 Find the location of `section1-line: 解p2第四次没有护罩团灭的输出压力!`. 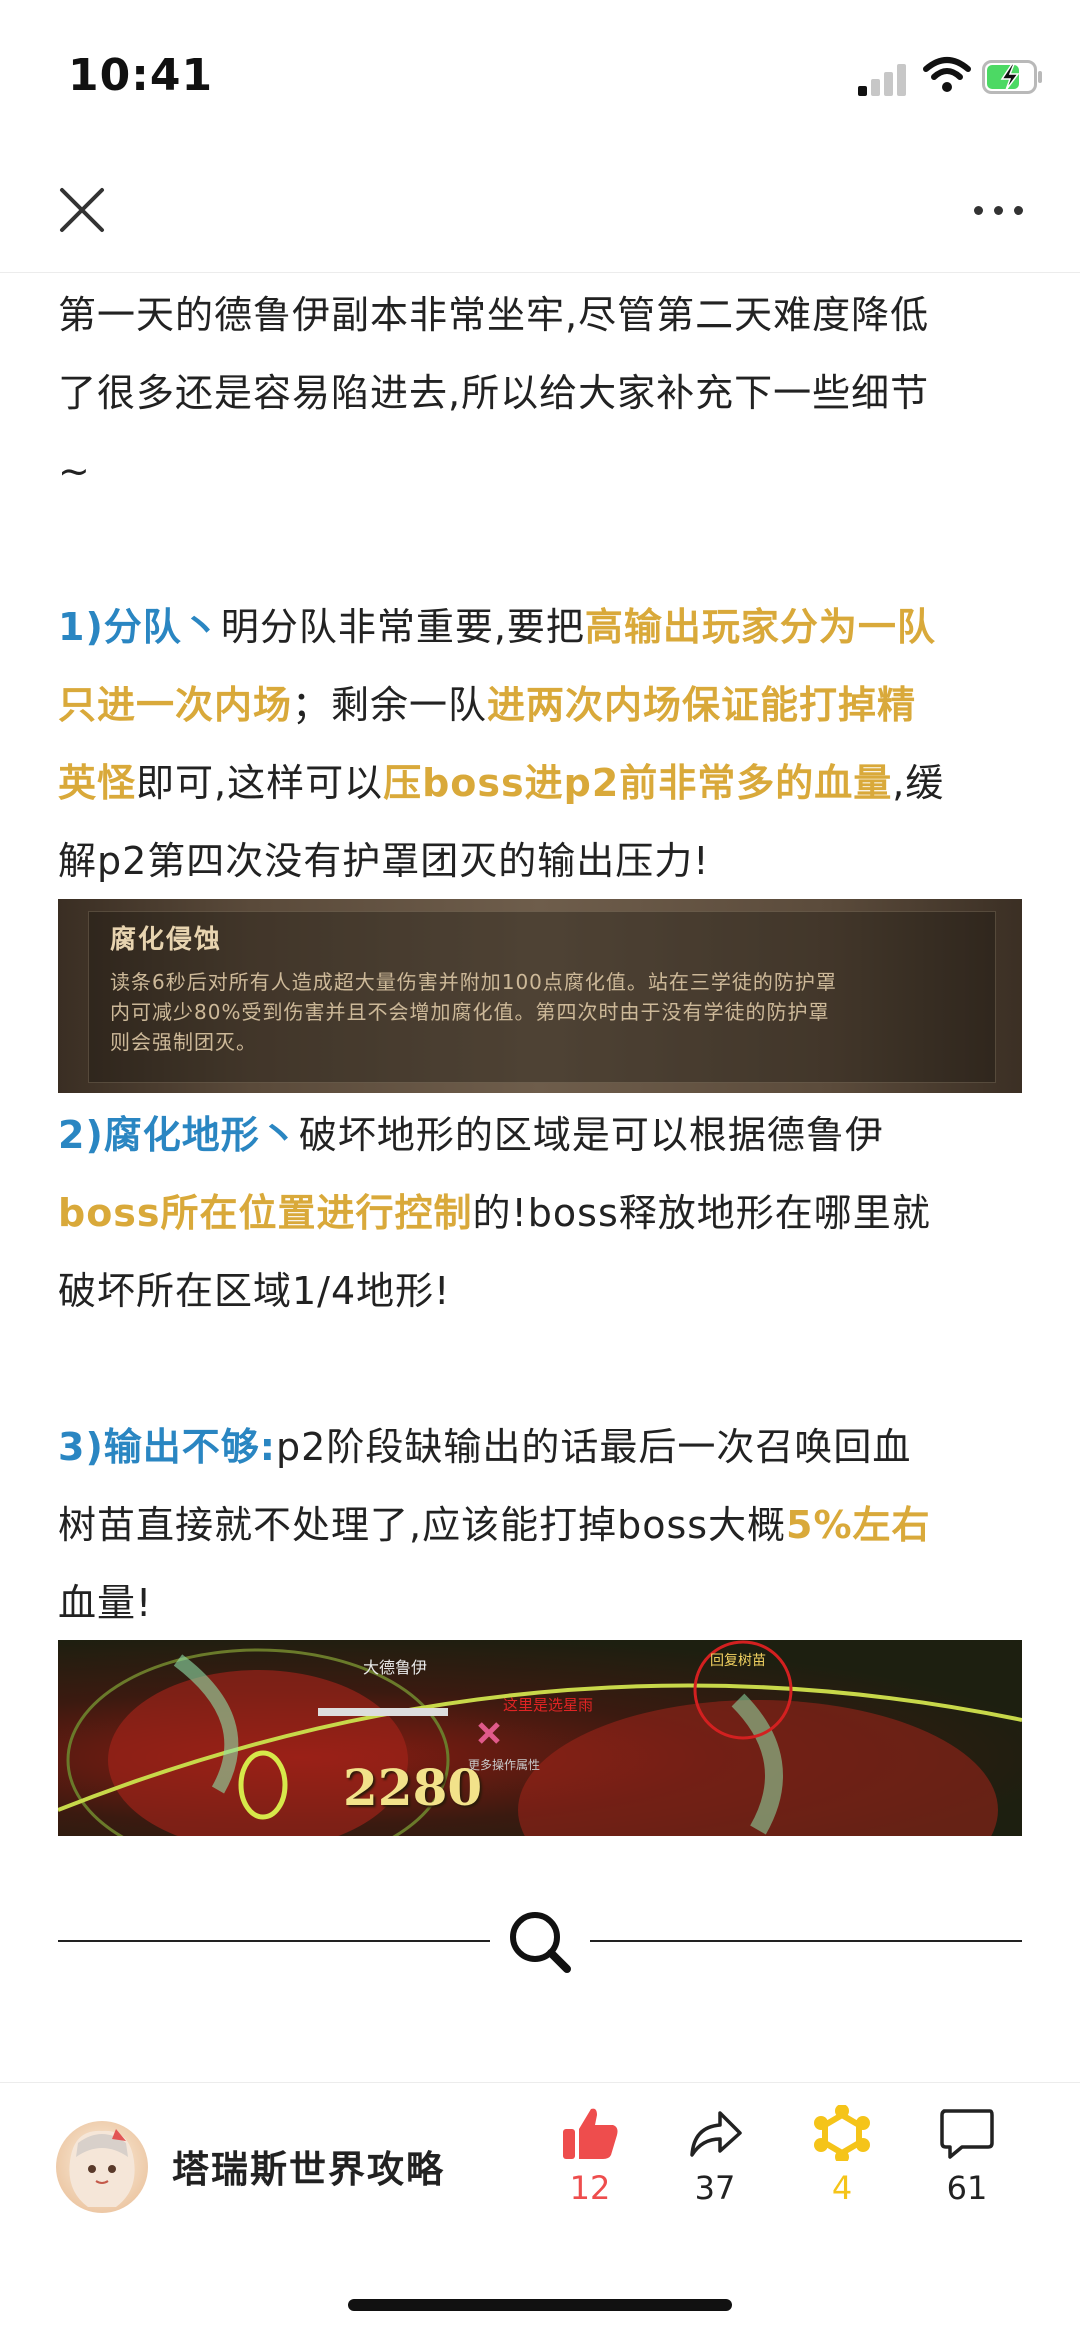

section1-line: 解p2第四次没有护罩团灭的输出压力! is located at coordinates (384, 861).